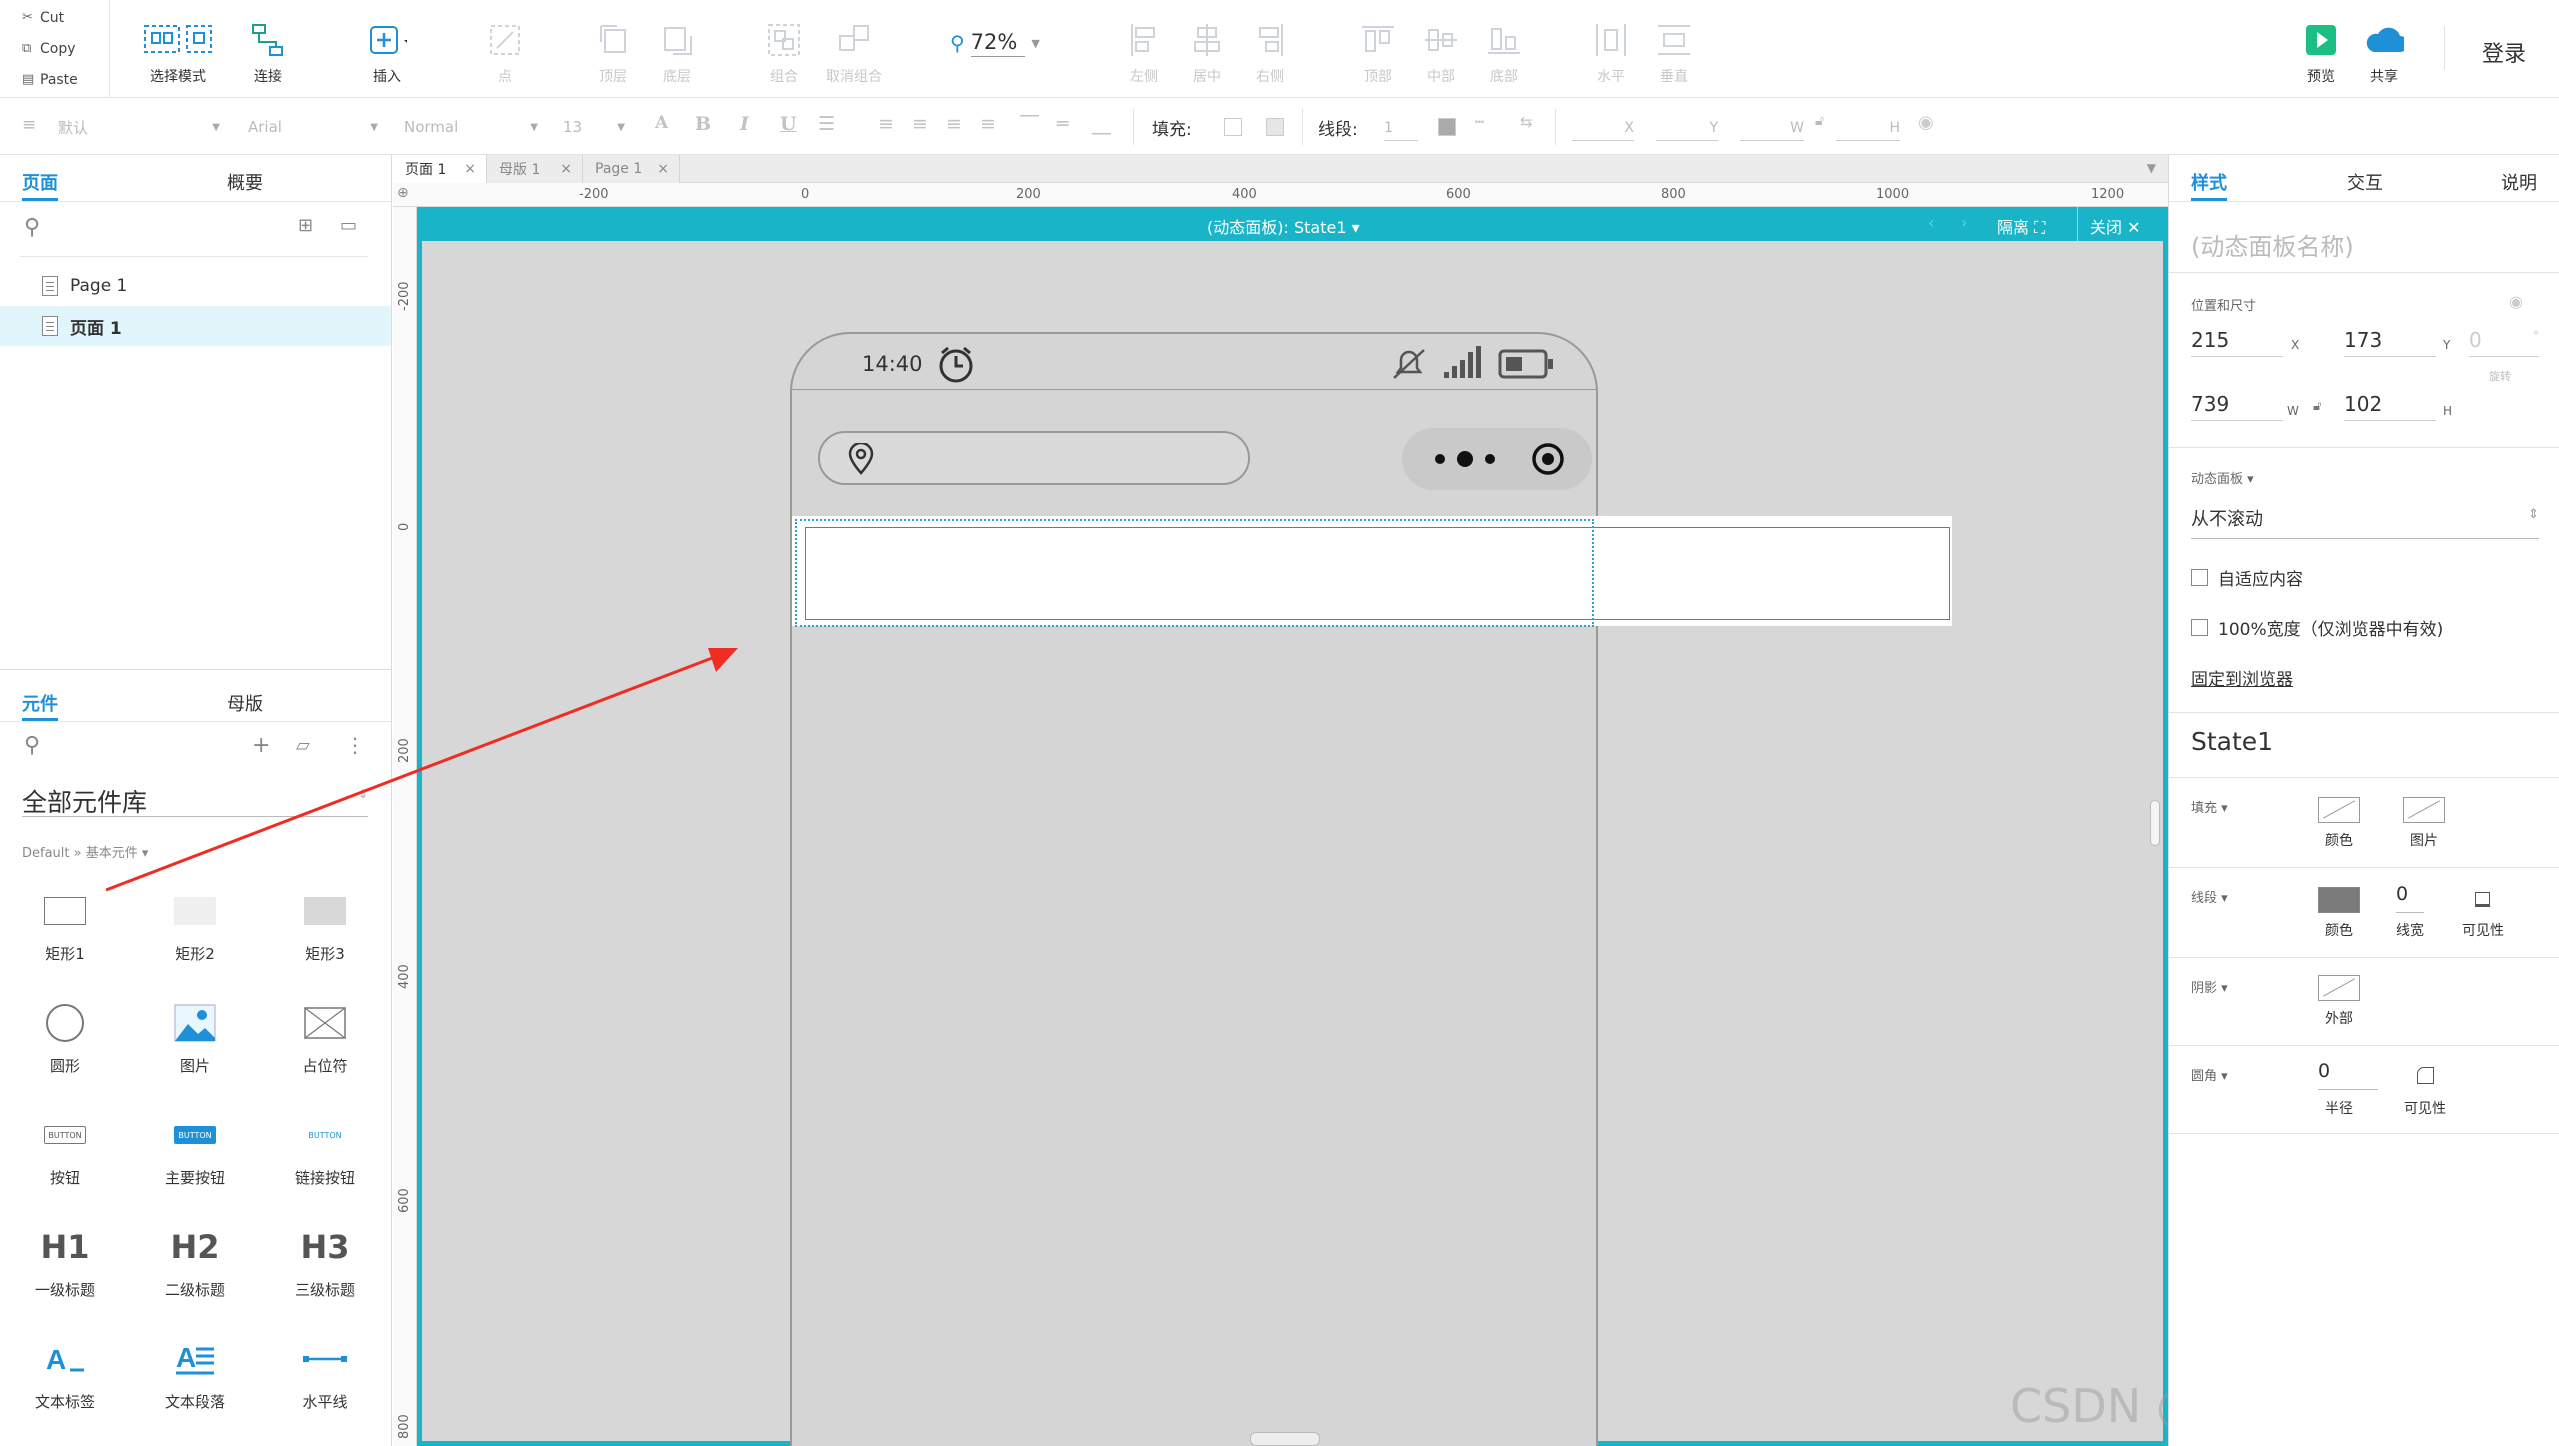 The height and width of the screenshot is (1446, 2559). I want to click on widget-rect1: 矩形1, so click(65, 933).